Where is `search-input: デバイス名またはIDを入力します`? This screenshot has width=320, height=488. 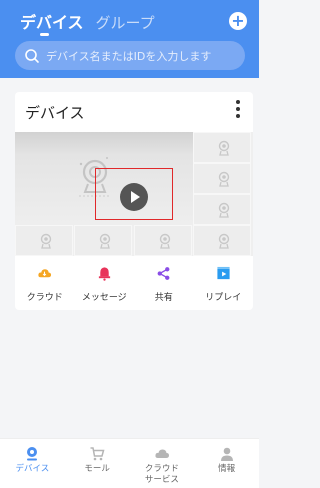 search-input: デバイス名またはIDを入力します is located at coordinates (130, 55).